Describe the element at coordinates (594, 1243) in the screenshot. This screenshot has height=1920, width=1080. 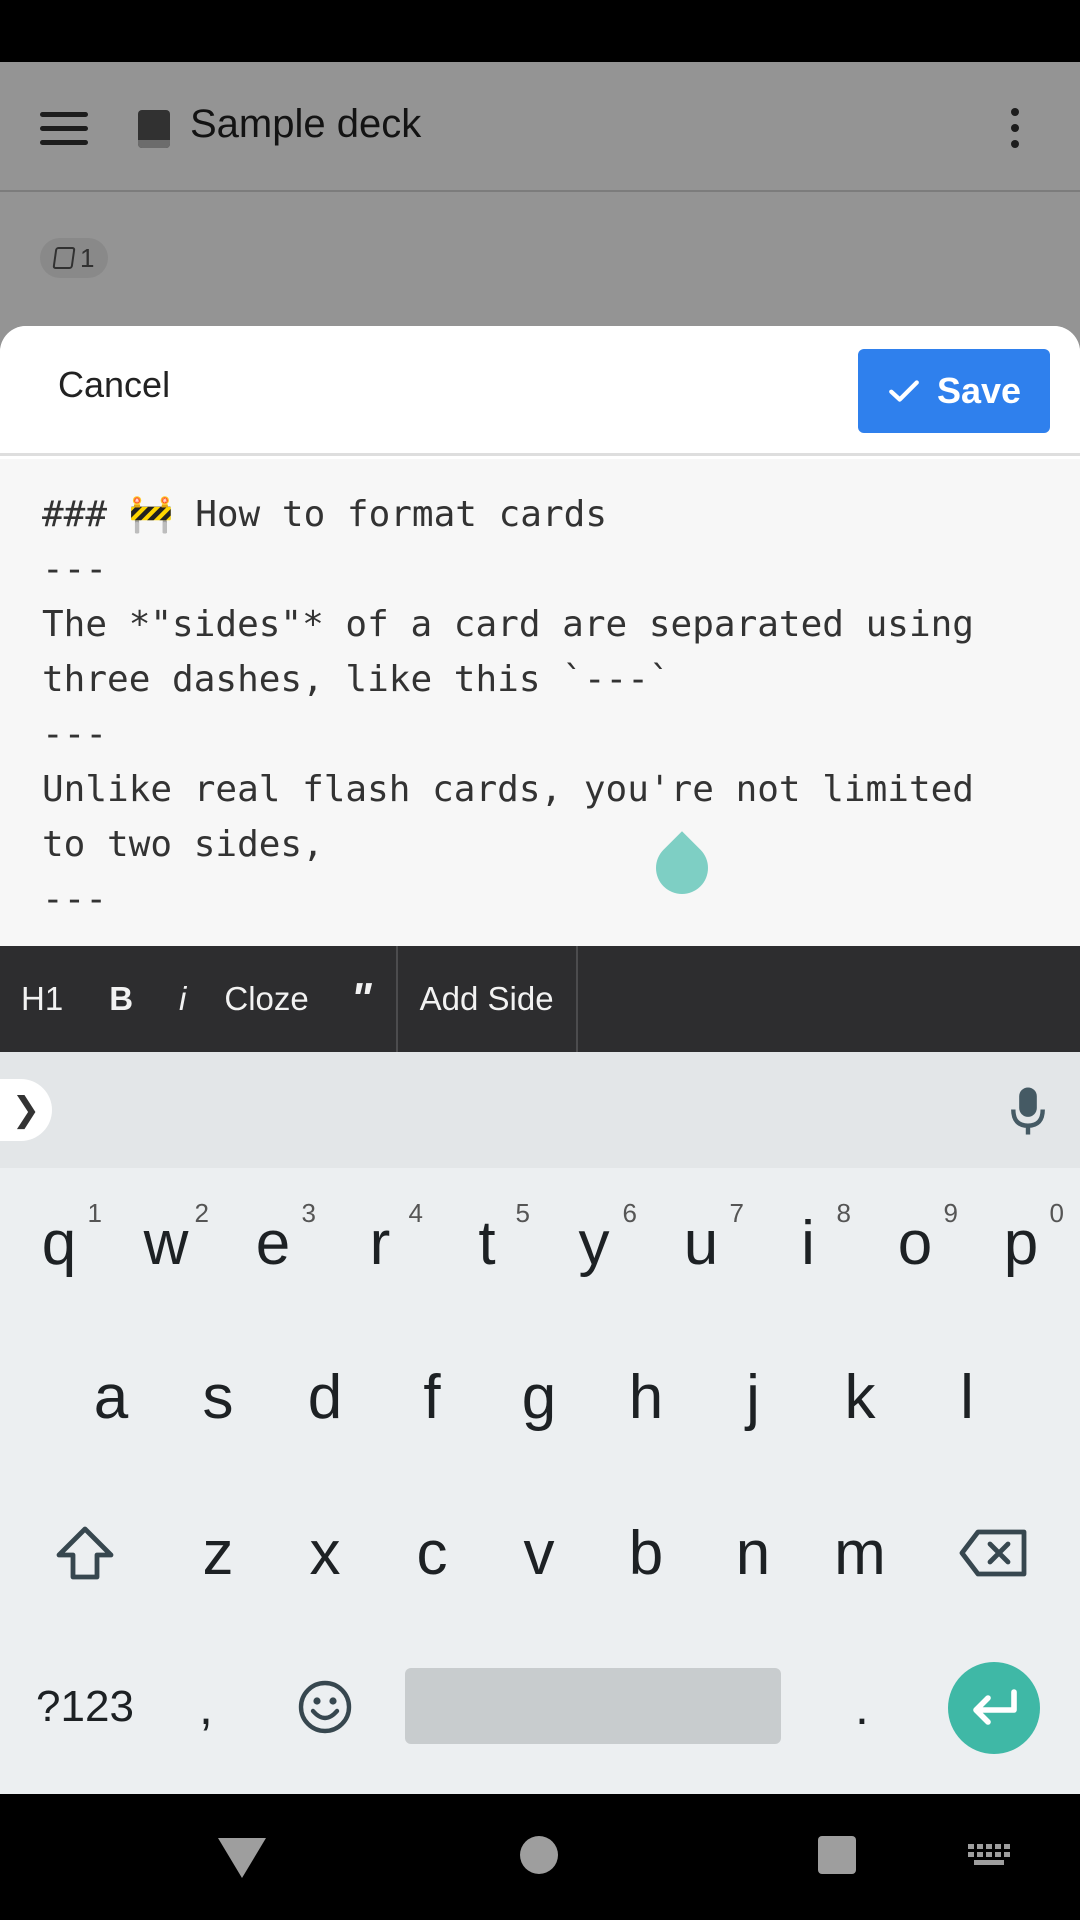
I see `key-y: y6` at that location.